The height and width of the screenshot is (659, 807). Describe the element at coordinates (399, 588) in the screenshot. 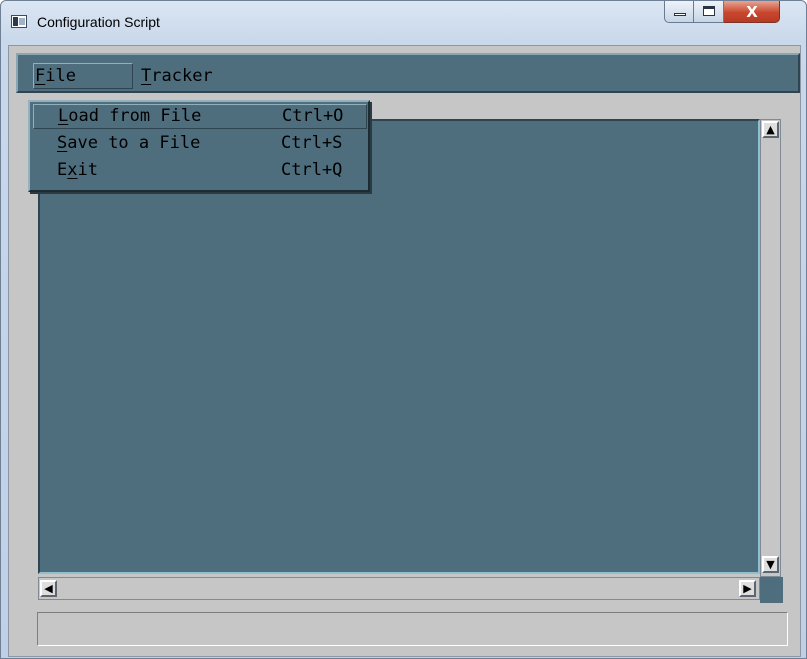

I see `horizontal-scrollbar: ◀ ▶` at that location.